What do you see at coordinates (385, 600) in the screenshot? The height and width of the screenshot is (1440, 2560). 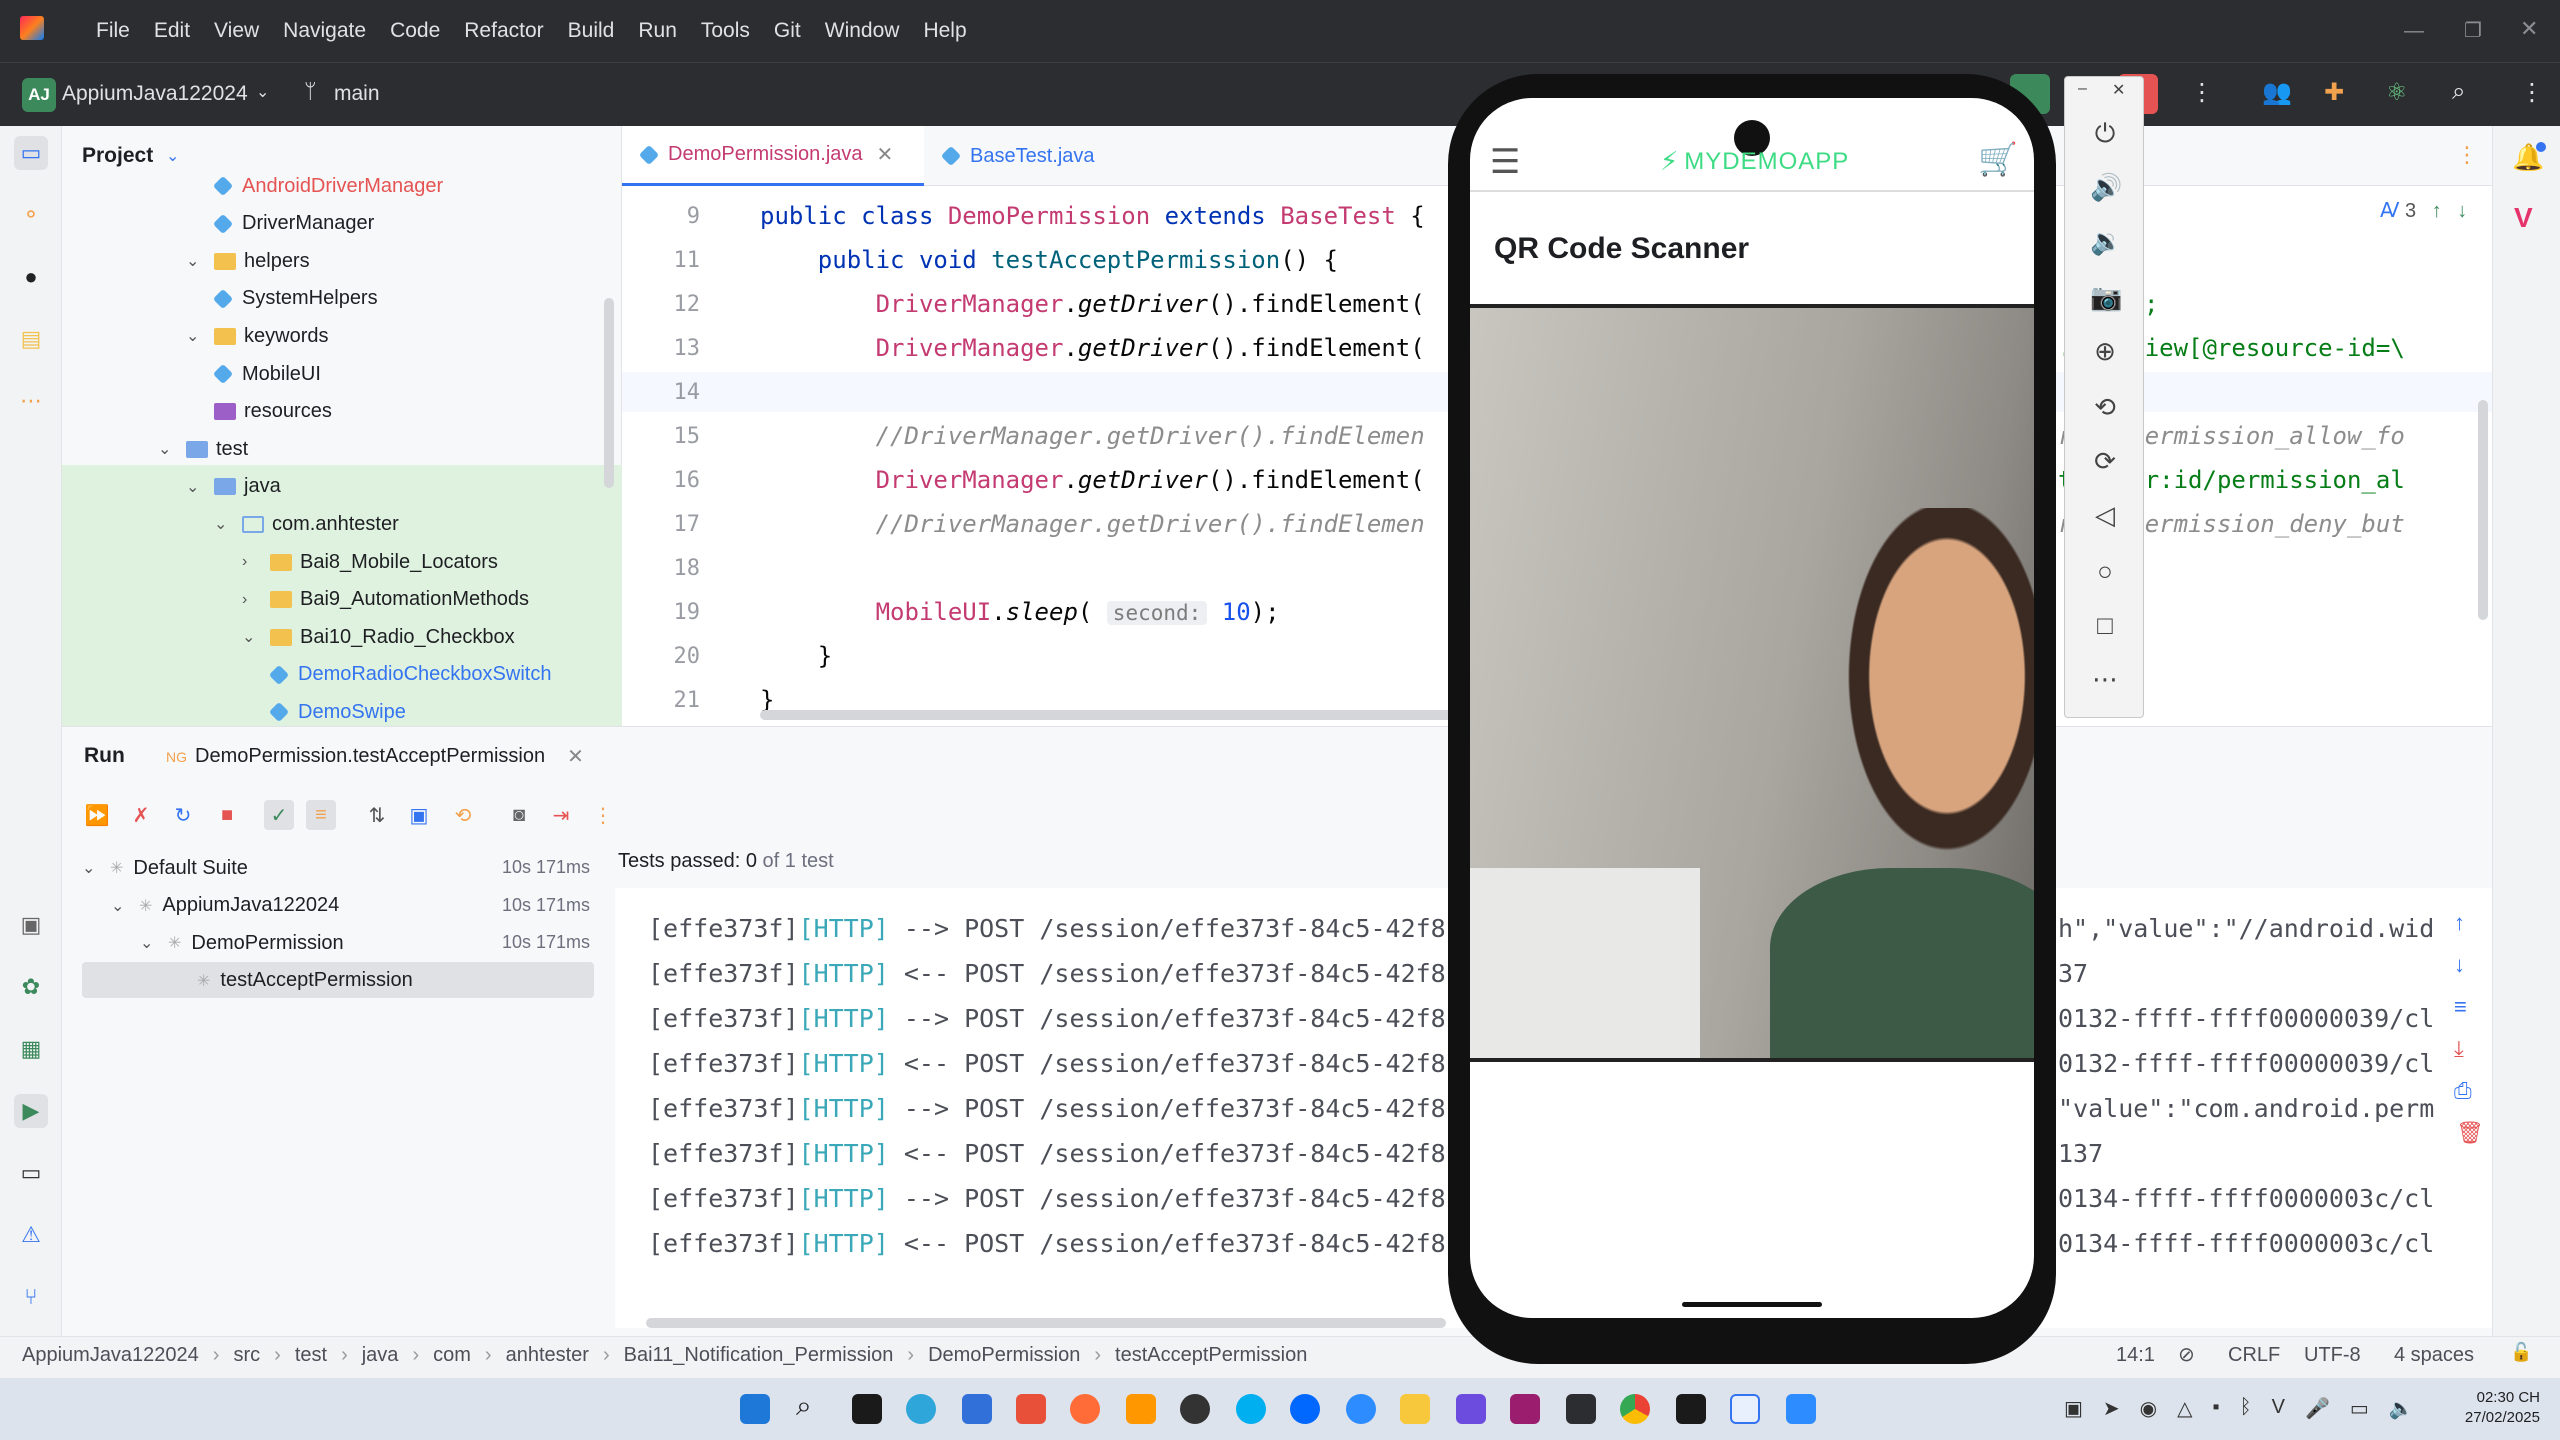 I see `tree-item-bai9-automationmethods: › Bai9_AutomationMethods` at bounding box center [385, 600].